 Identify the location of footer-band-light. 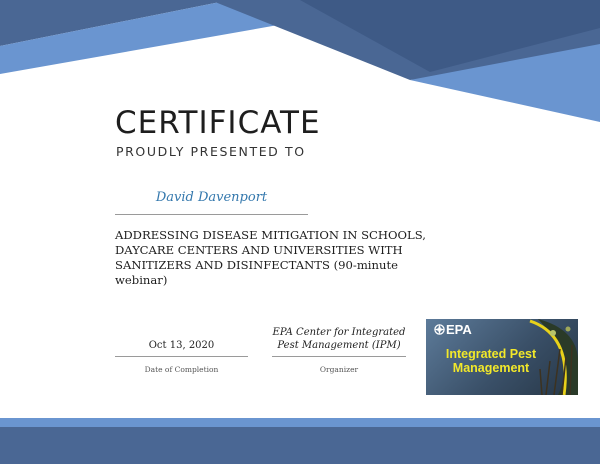
(300, 422).